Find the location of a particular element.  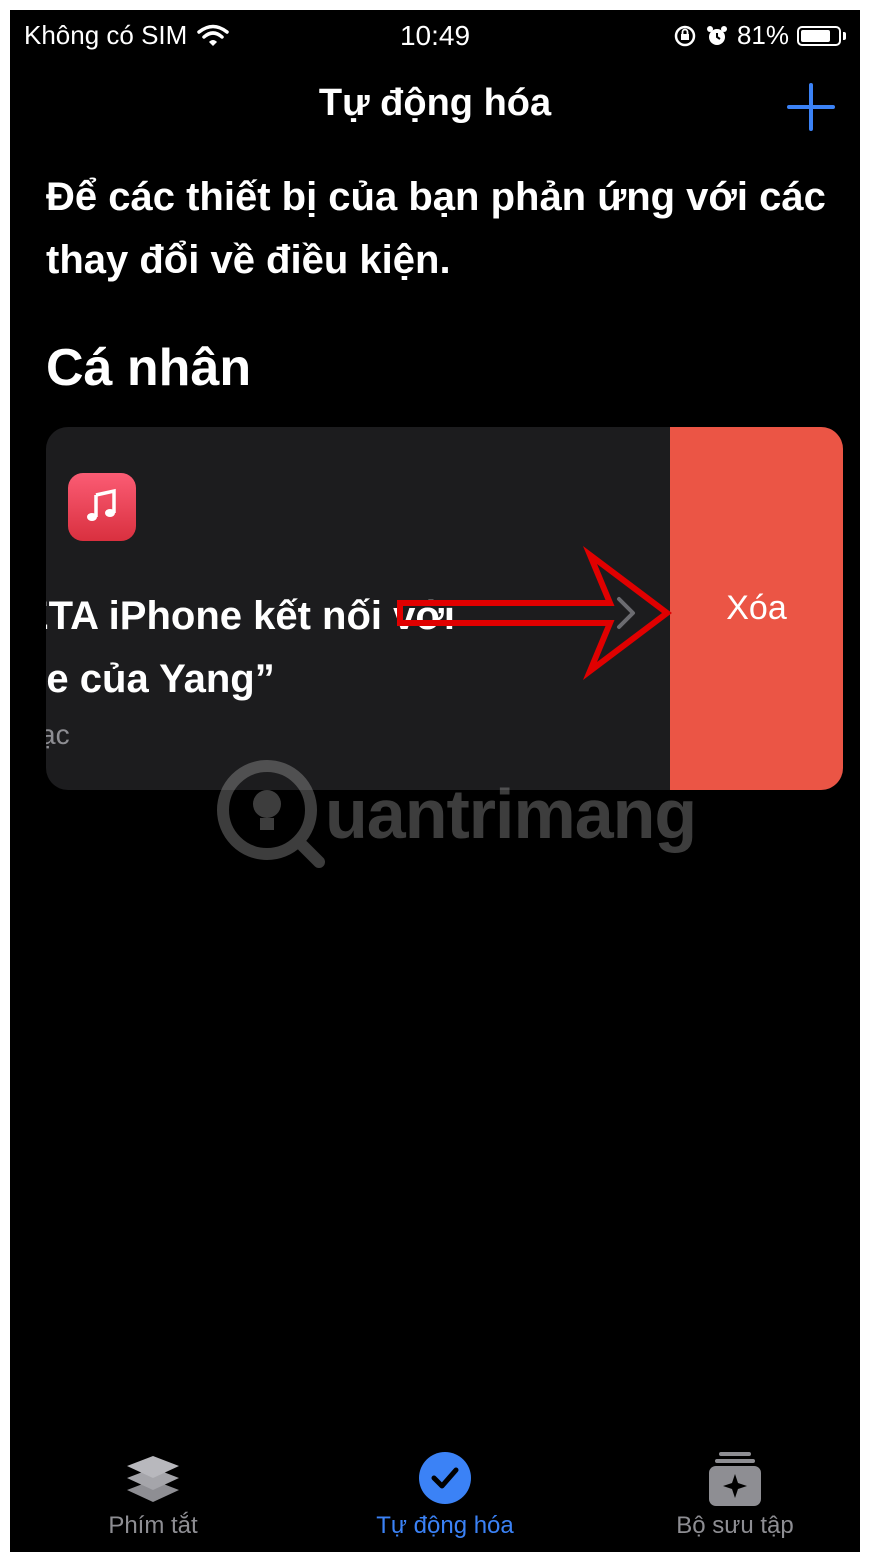

battery-fill is located at coordinates (816, 35).